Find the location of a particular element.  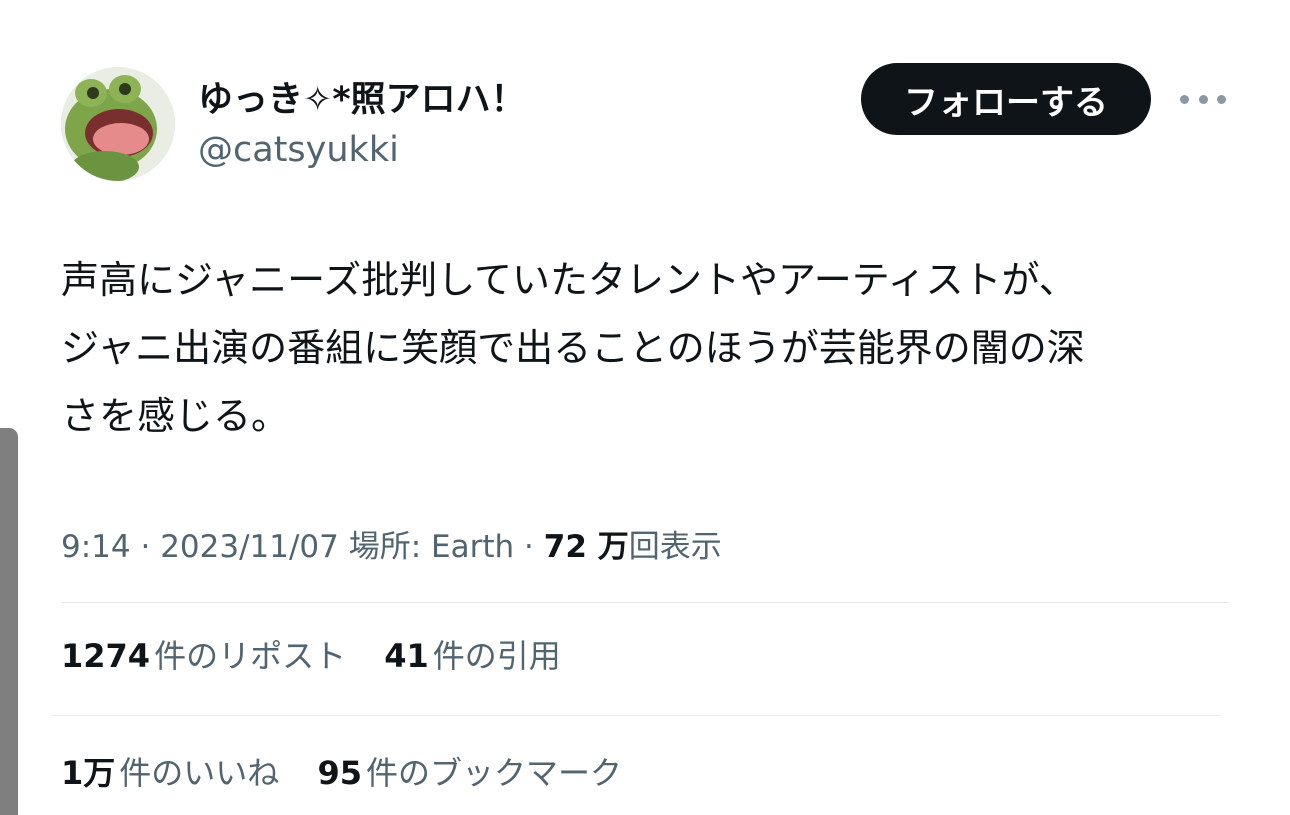

like-stats-row: 1万 件のいいね 95 件のブックマーク is located at coordinates (355, 773).